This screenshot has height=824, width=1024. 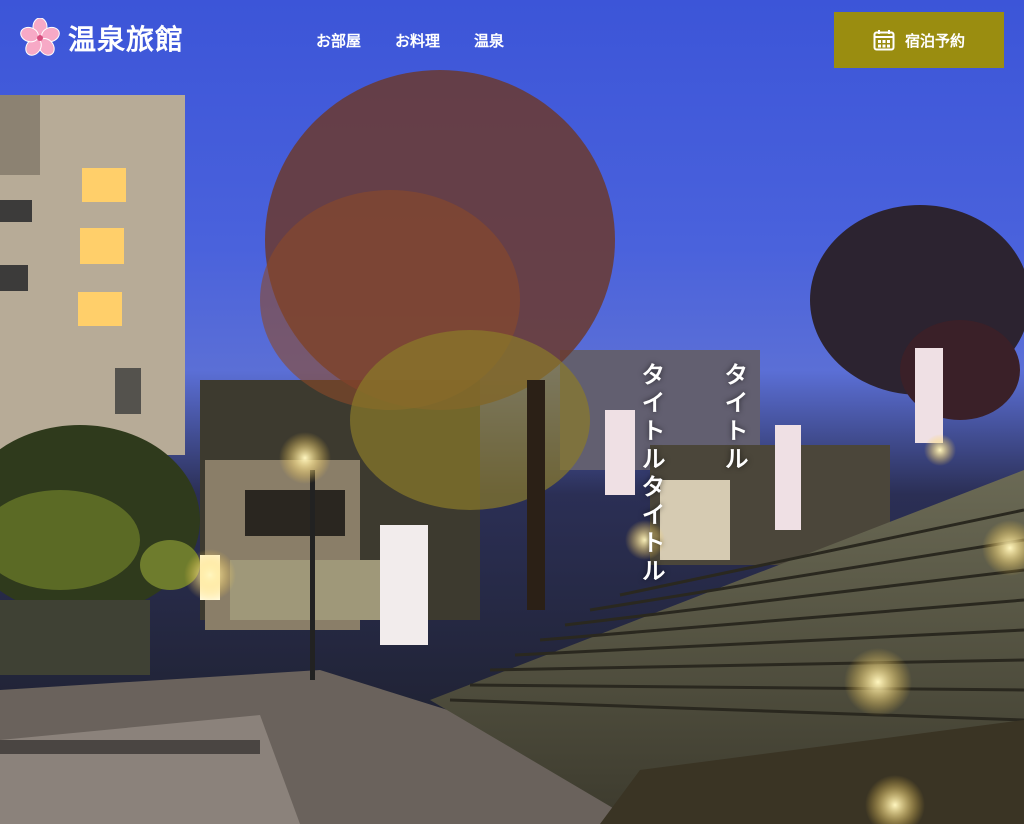 I want to click on main-nav: お部屋 お料理 温泉, so click(x=410, y=40).